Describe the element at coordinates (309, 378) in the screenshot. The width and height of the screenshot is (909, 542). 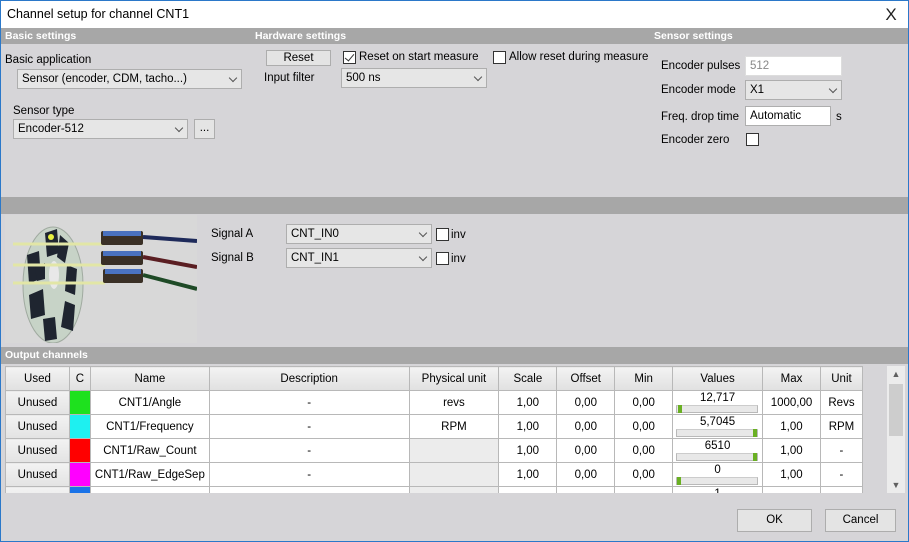
I see `column-header-description: Description` at that location.